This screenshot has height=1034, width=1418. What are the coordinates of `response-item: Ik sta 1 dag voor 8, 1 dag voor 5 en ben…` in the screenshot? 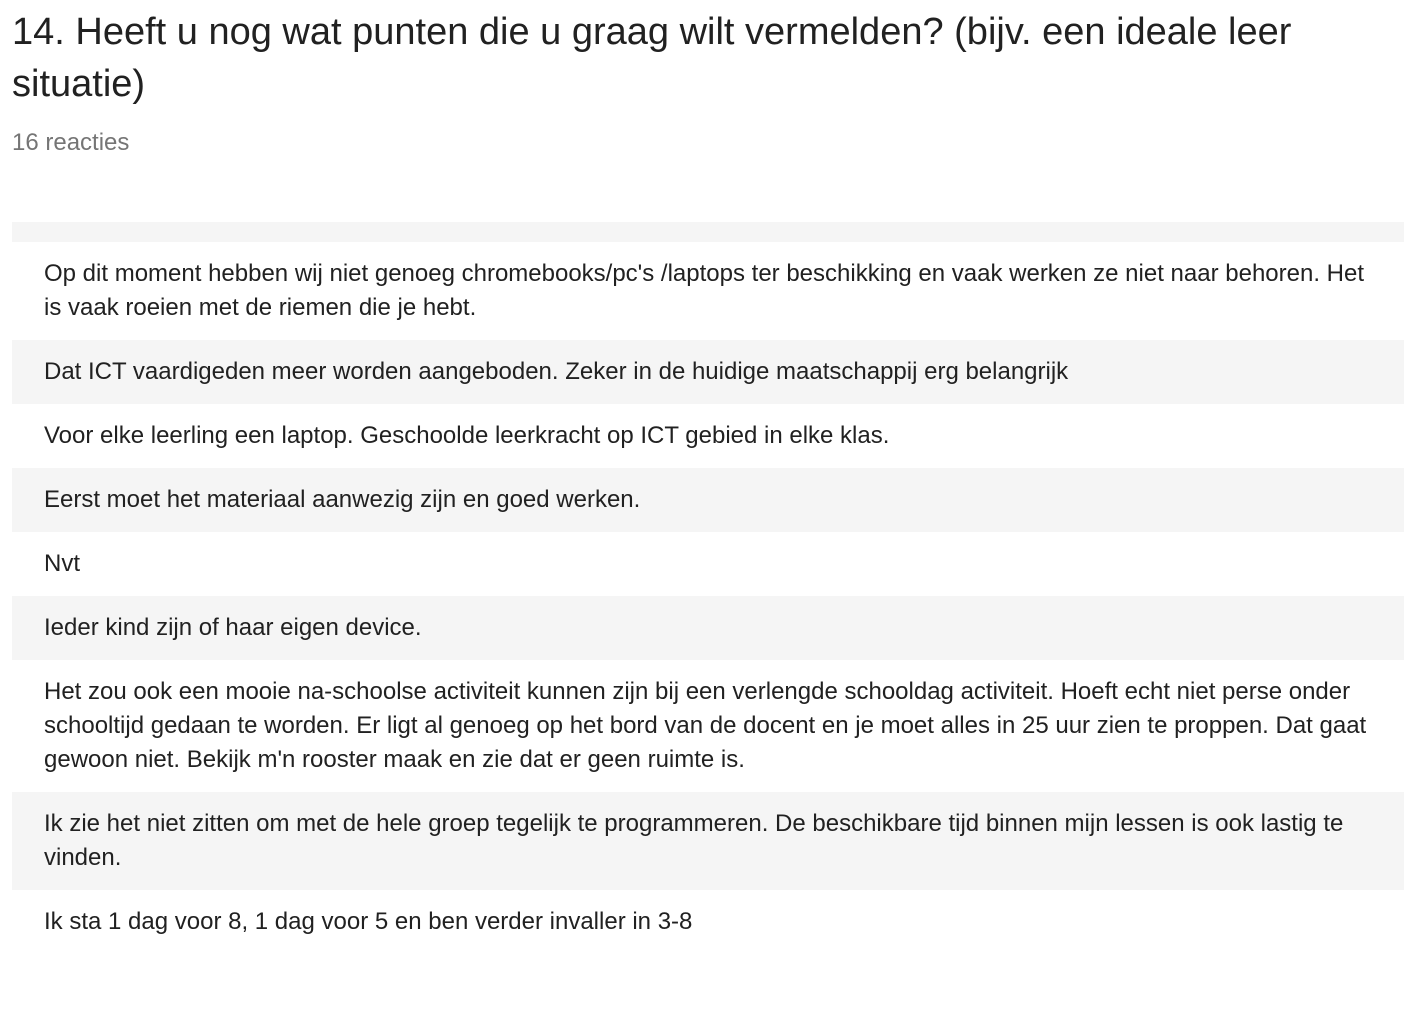 It's located at (708, 922).